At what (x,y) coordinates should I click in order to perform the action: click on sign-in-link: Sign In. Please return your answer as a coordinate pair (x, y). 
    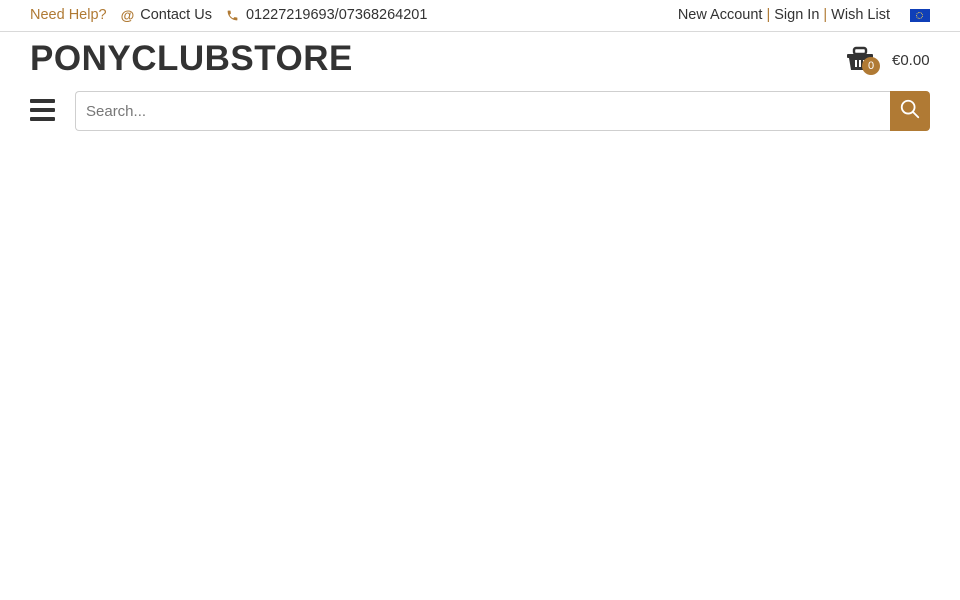
    Looking at the image, I should click on (796, 15).